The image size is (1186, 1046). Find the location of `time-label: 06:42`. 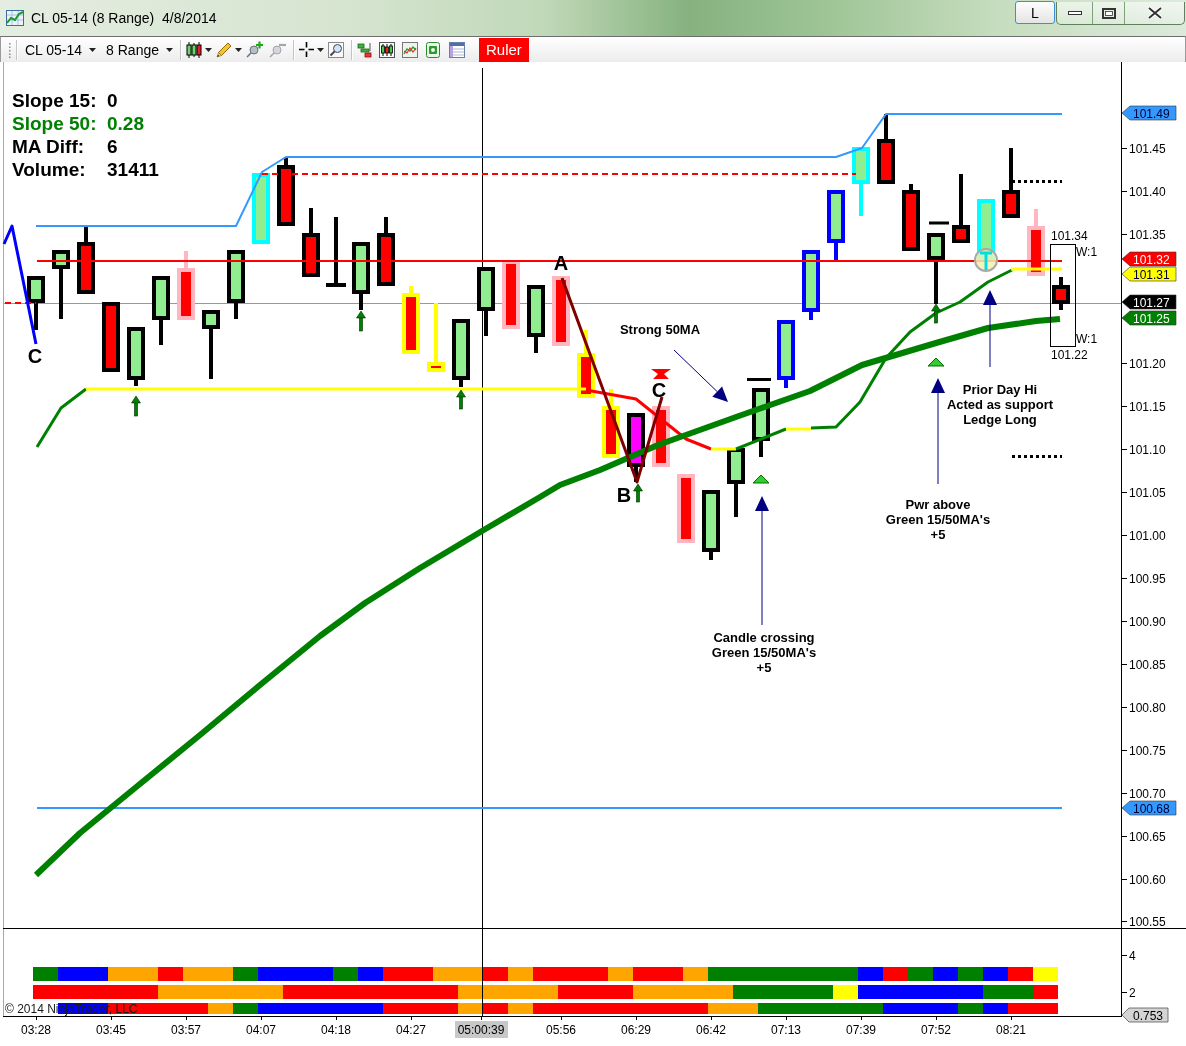

time-label: 06:42 is located at coordinates (711, 1030).